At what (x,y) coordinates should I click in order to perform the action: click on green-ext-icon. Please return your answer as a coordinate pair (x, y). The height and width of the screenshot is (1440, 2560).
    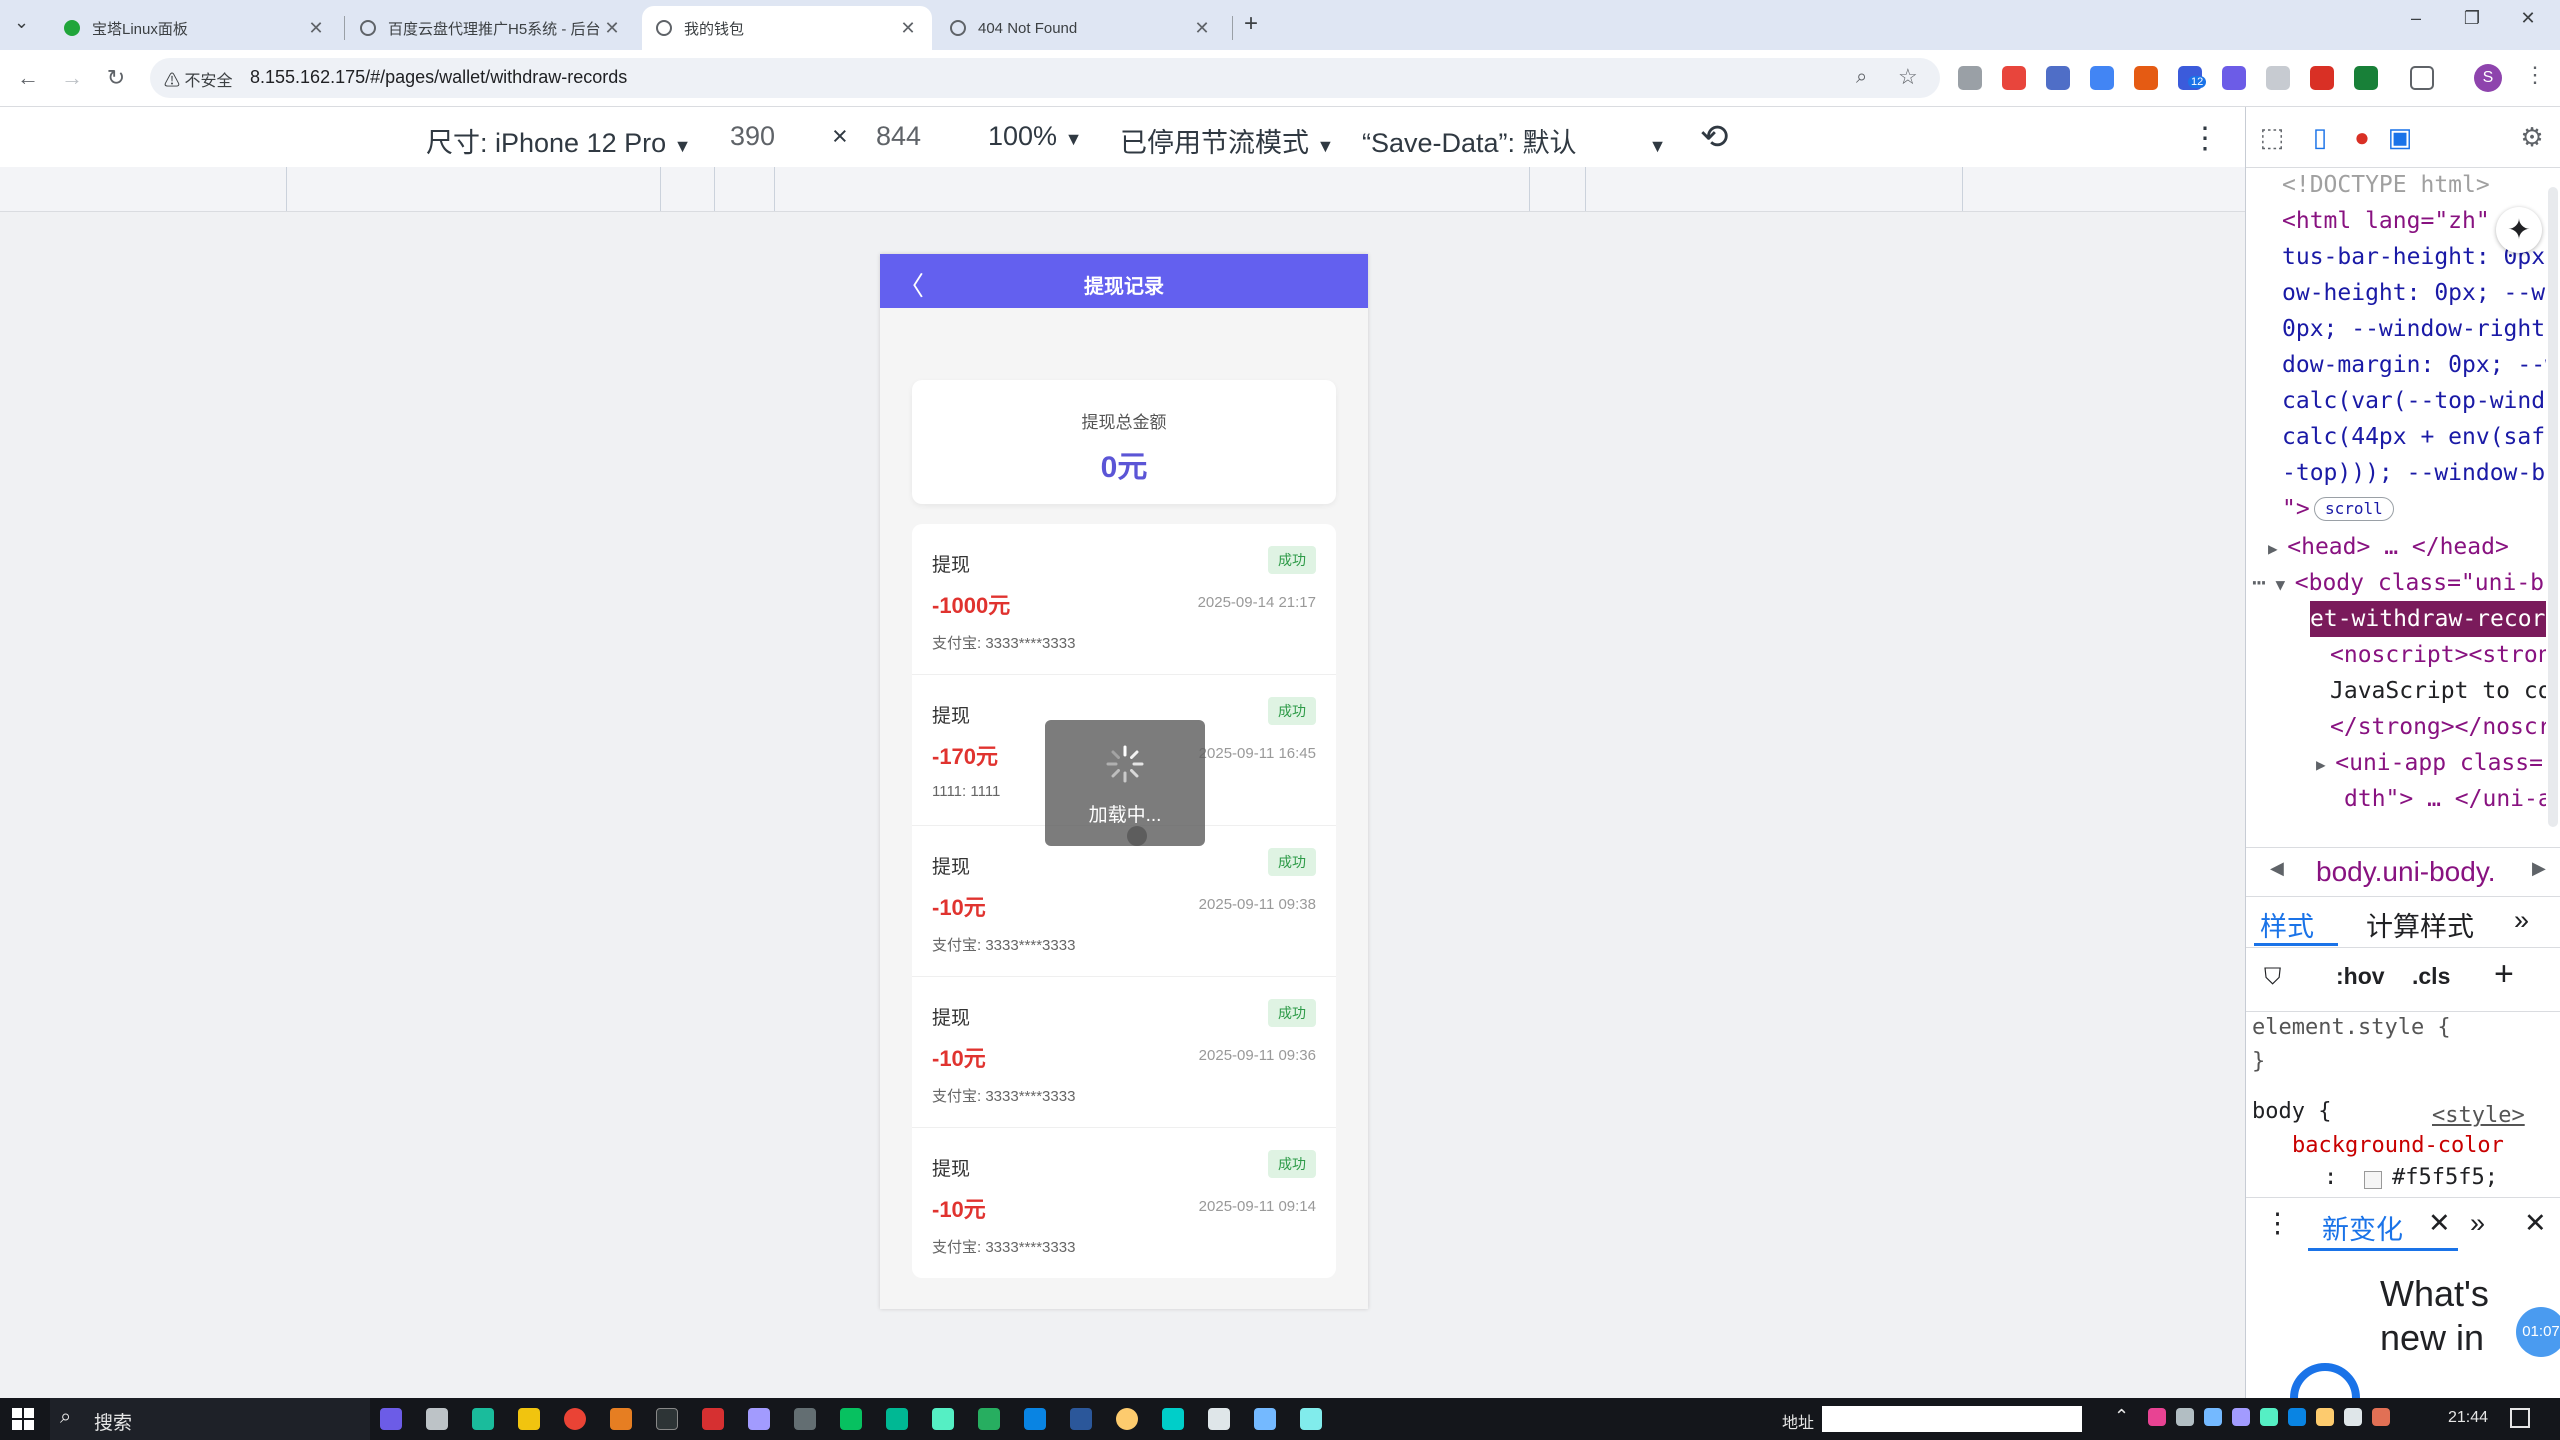
    Looking at the image, I should click on (2366, 78).